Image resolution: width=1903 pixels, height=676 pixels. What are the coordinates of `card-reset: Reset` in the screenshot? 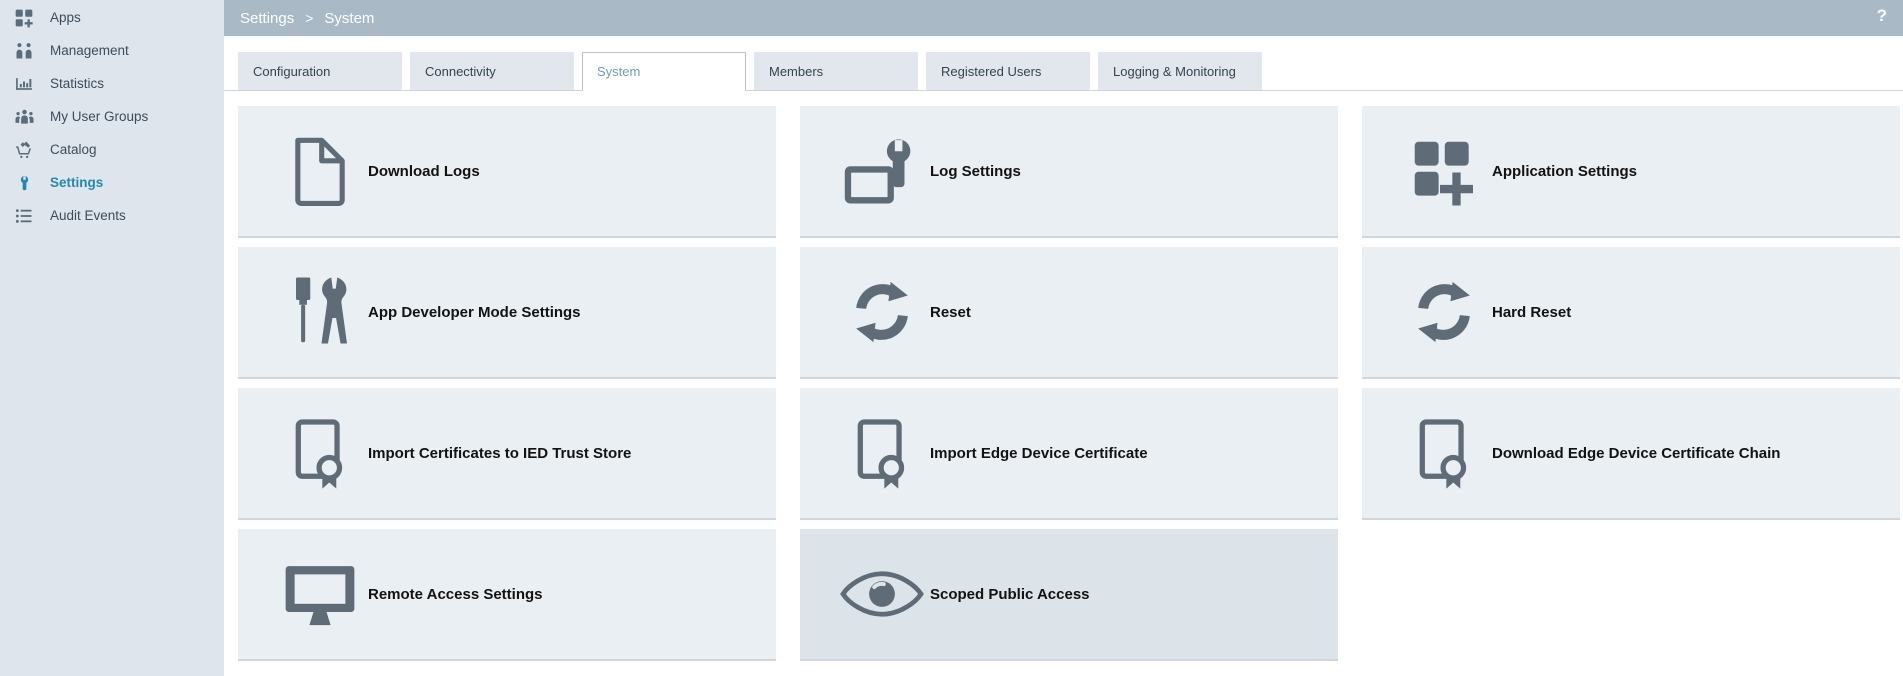 It's located at (1069, 313).